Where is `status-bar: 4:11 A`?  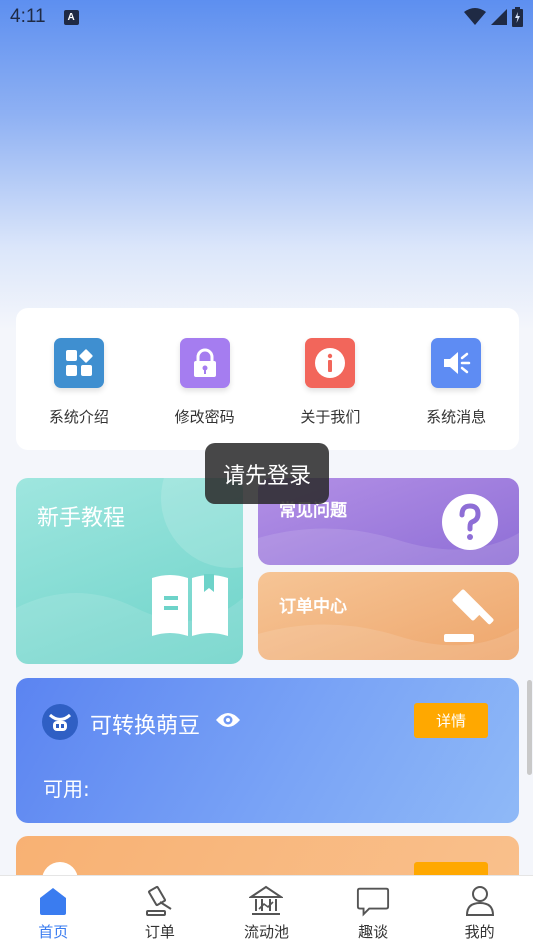
status-bar: 4:11 A is located at coordinates (266, 17).